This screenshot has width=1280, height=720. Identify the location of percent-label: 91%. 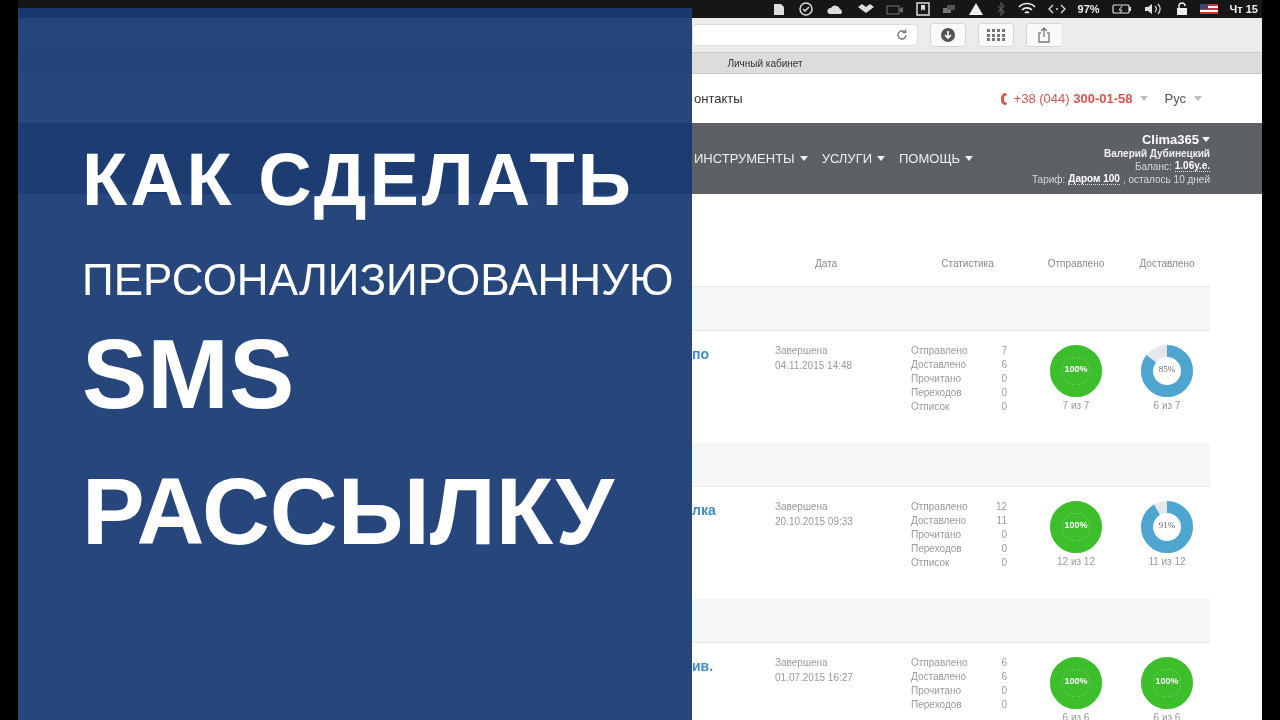
(1167, 525).